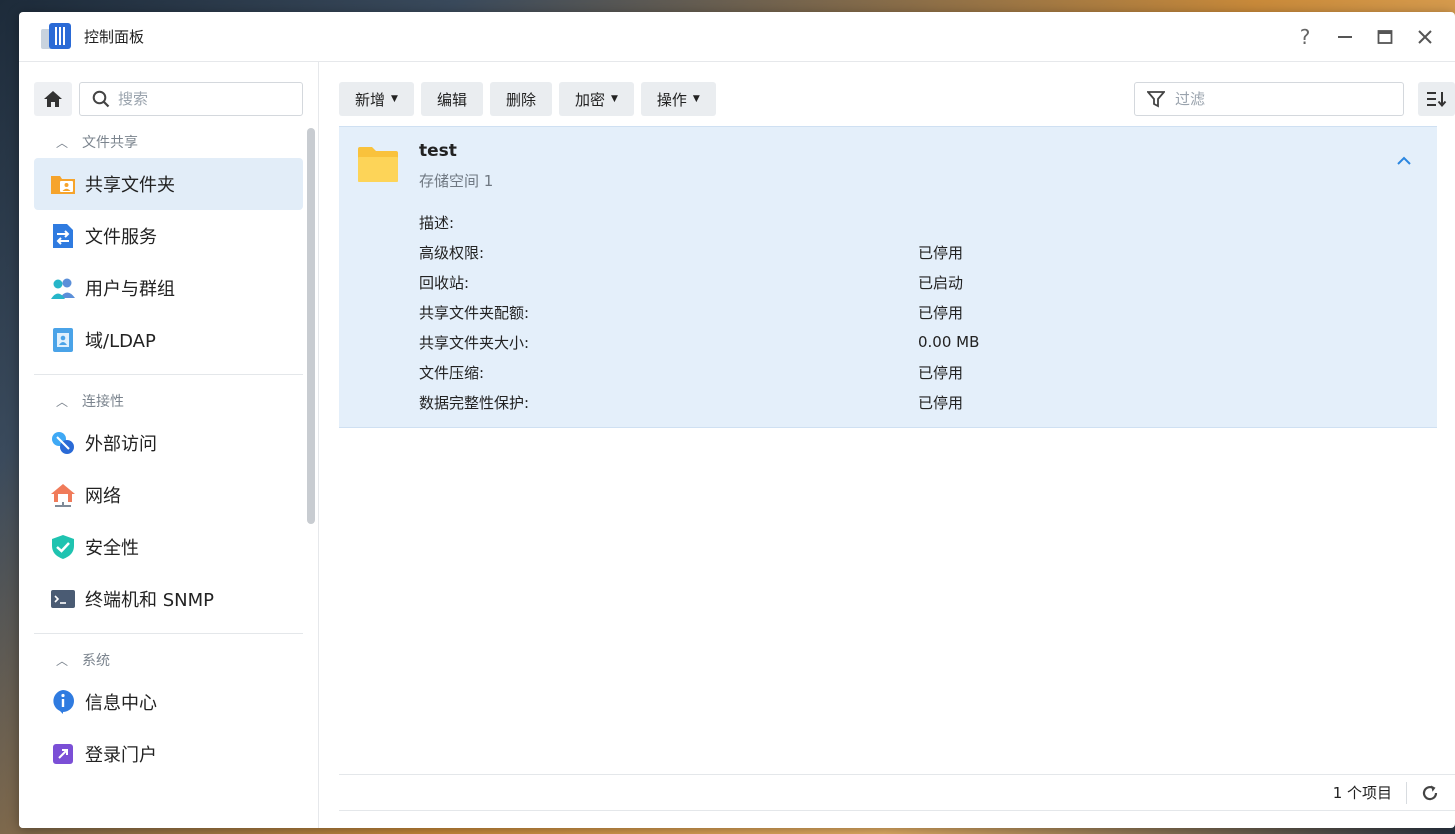 The width and height of the screenshot is (1455, 834). What do you see at coordinates (101, 99) in the screenshot?
I see `search-icon` at bounding box center [101, 99].